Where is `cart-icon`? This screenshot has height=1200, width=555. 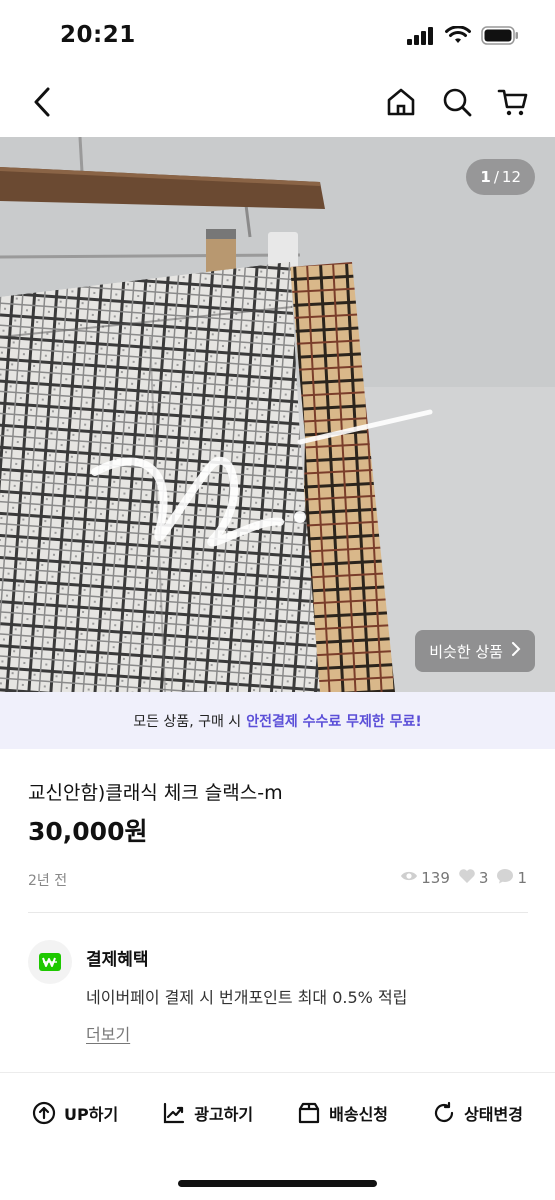 cart-icon is located at coordinates (513, 102).